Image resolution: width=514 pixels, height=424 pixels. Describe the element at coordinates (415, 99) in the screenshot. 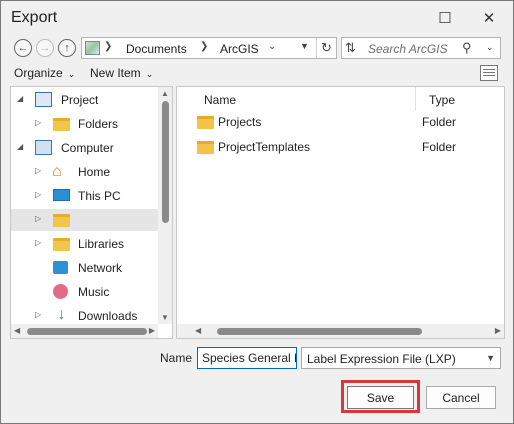

I see `column-divider` at that location.